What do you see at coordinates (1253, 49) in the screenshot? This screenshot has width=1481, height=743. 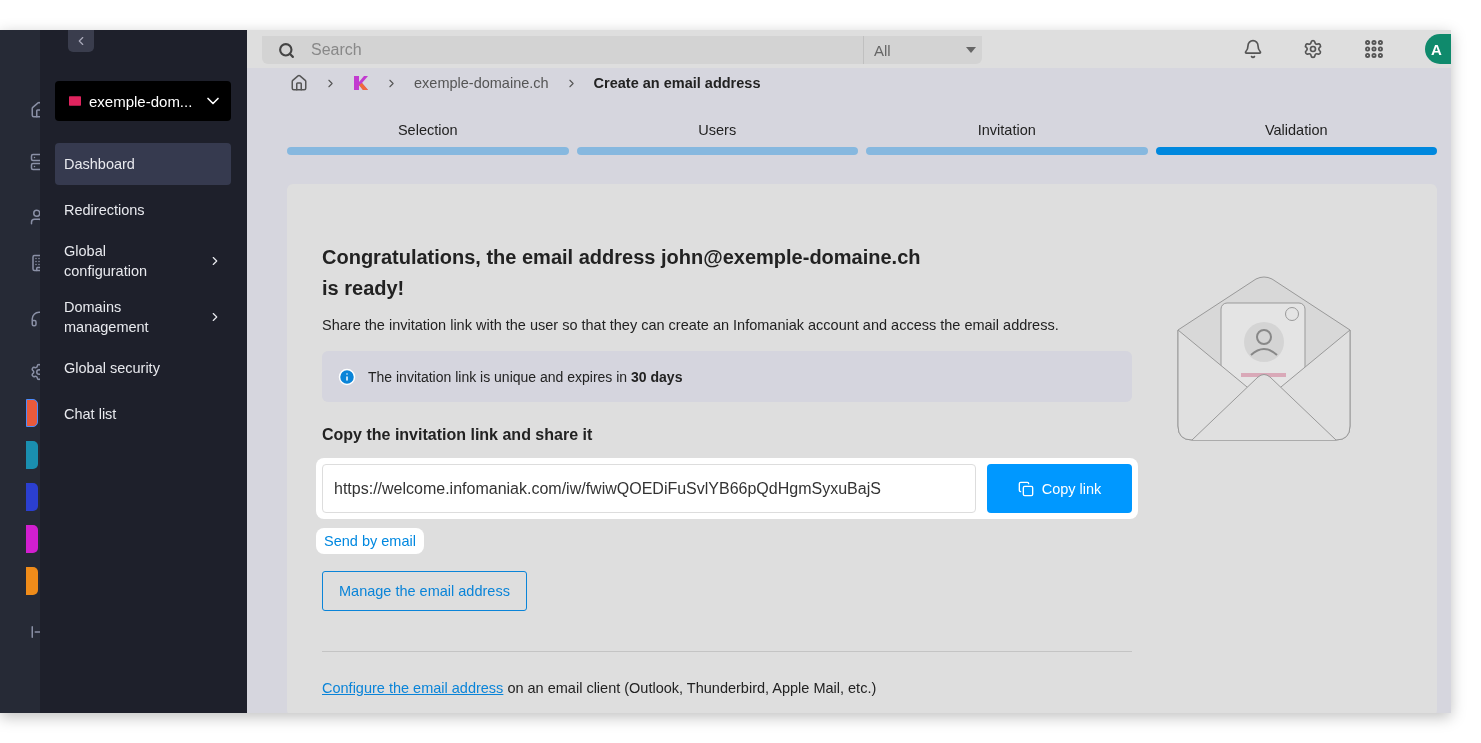 I see `bell-icon` at bounding box center [1253, 49].